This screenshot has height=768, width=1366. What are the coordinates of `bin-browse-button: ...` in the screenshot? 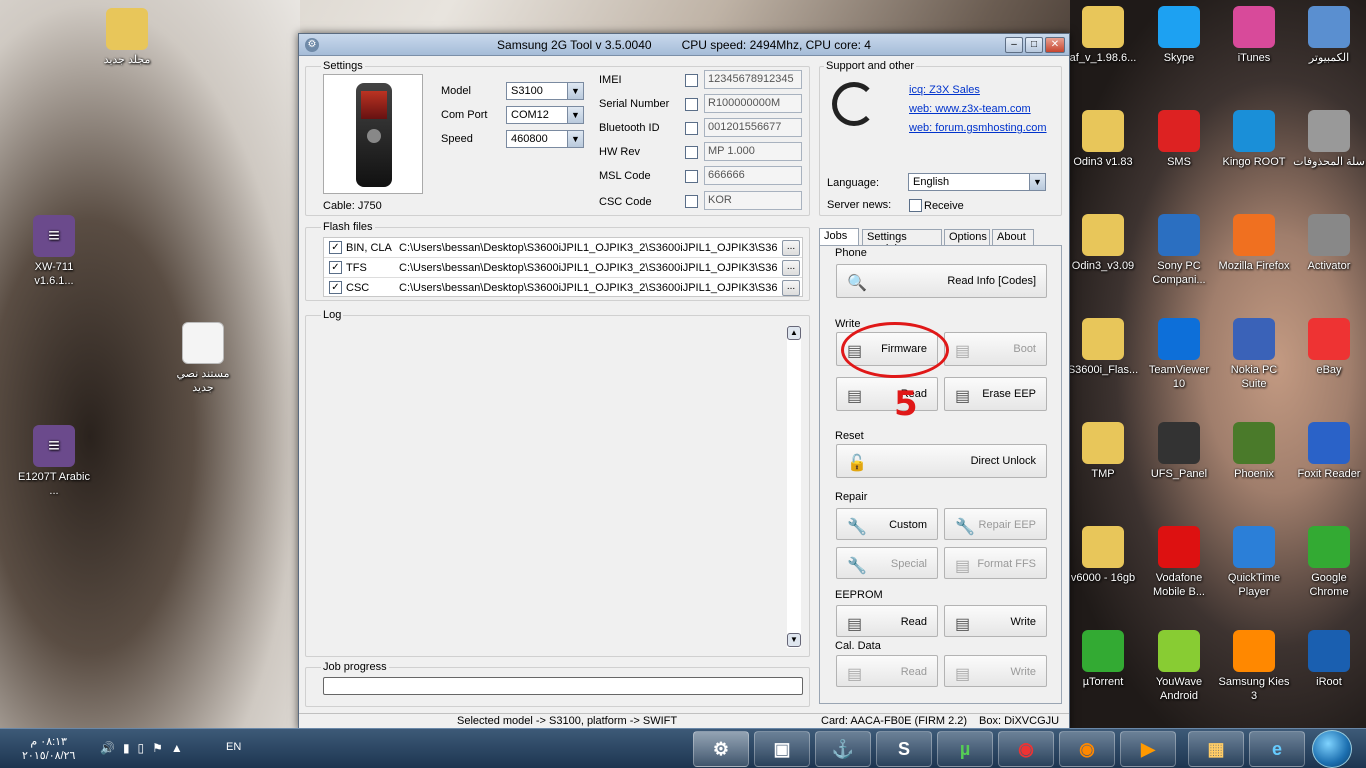 It's located at (791, 248).